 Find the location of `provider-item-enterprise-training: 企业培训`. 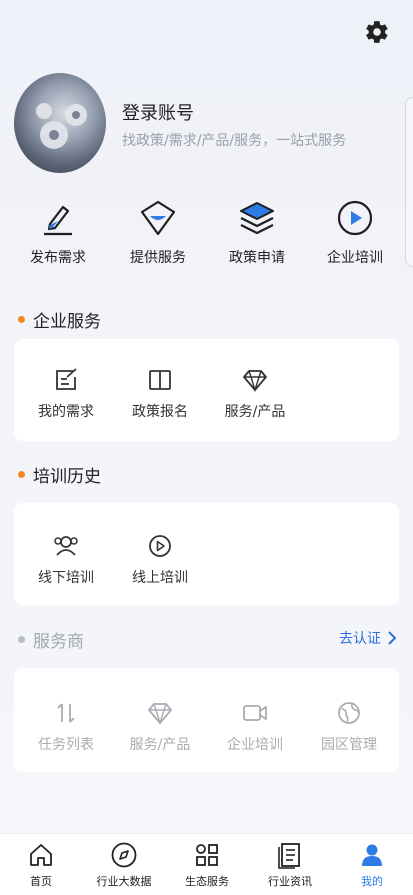

provider-item-enterprise-training: 企业培训 is located at coordinates (255, 725).